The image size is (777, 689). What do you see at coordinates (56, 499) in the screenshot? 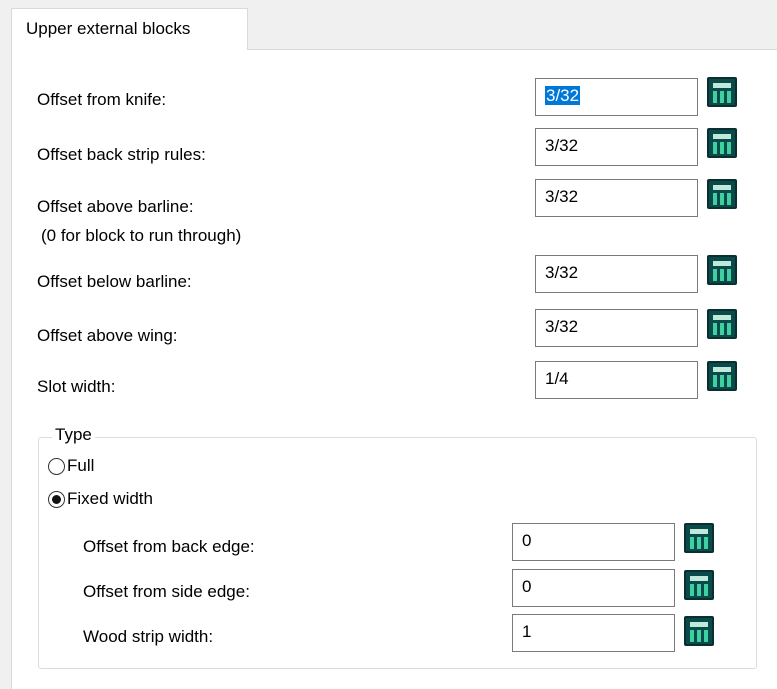
I see `fixed-width-radio` at bounding box center [56, 499].